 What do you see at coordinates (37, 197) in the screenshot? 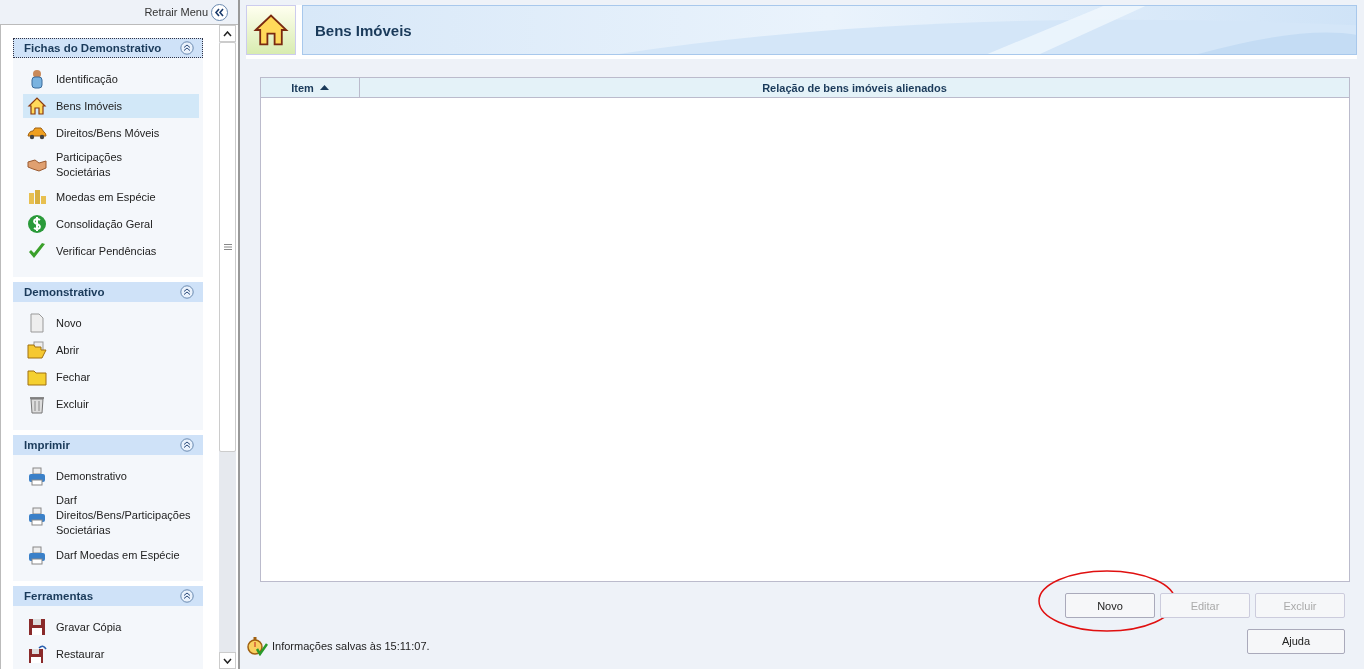
I see `coins-icon` at bounding box center [37, 197].